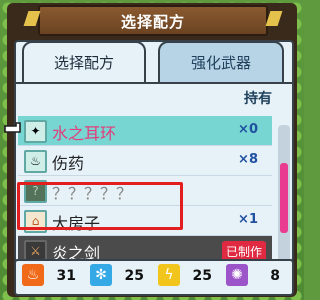 The image size is (320, 300). I want to click on earring-icon: ✦, so click(35, 131).